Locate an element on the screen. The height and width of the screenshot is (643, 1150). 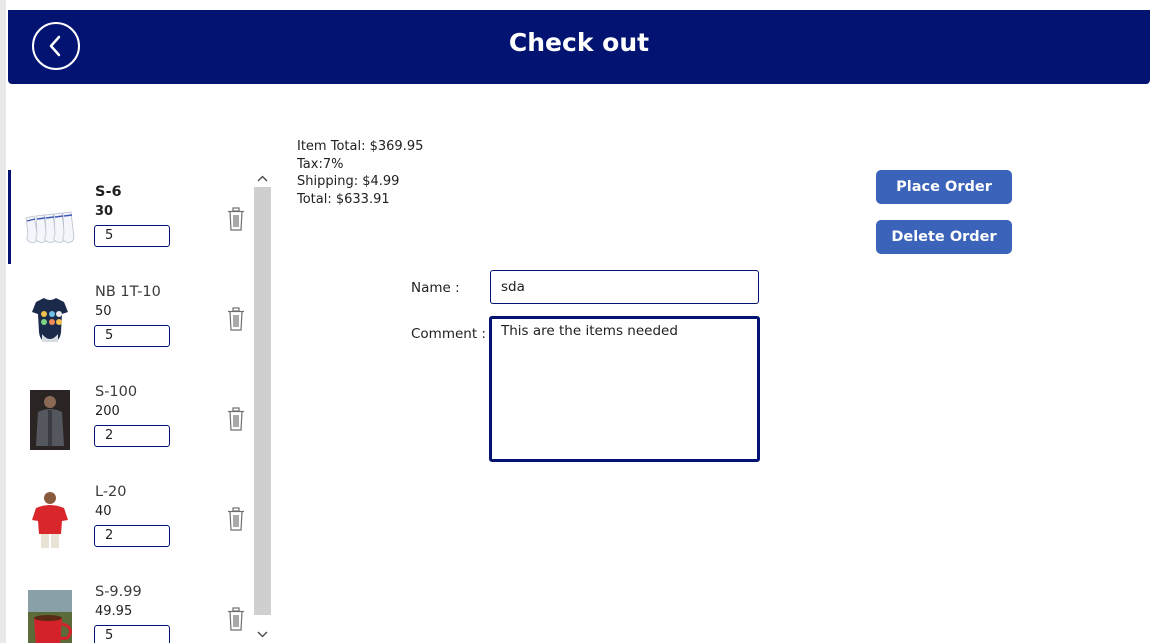
cart-item: S-9.99 49.95 5 is located at coordinates (131, 606).